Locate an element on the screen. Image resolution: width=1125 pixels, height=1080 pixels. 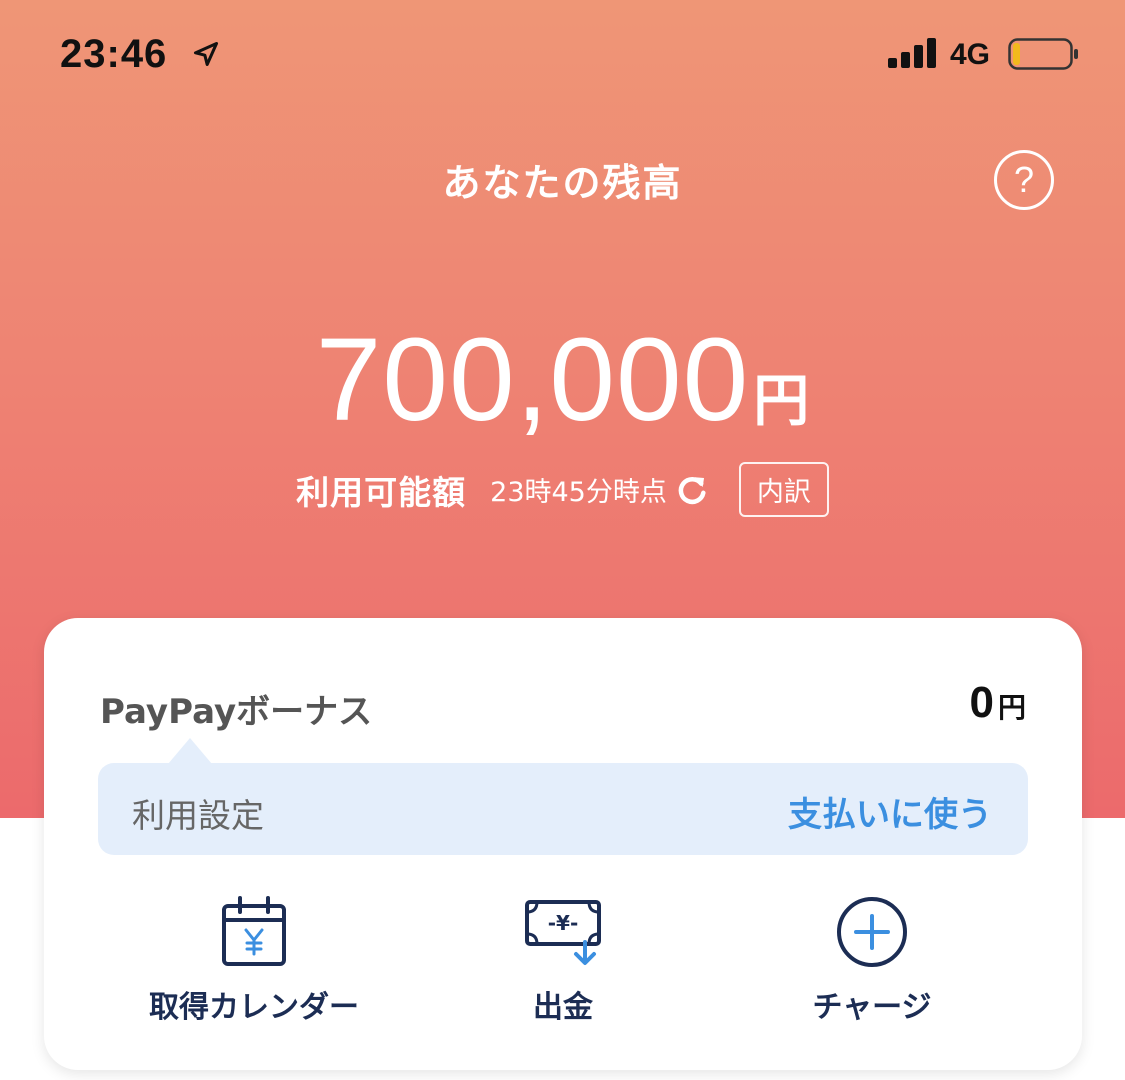
available-label: 利用可能額 is located at coordinates (381, 492).